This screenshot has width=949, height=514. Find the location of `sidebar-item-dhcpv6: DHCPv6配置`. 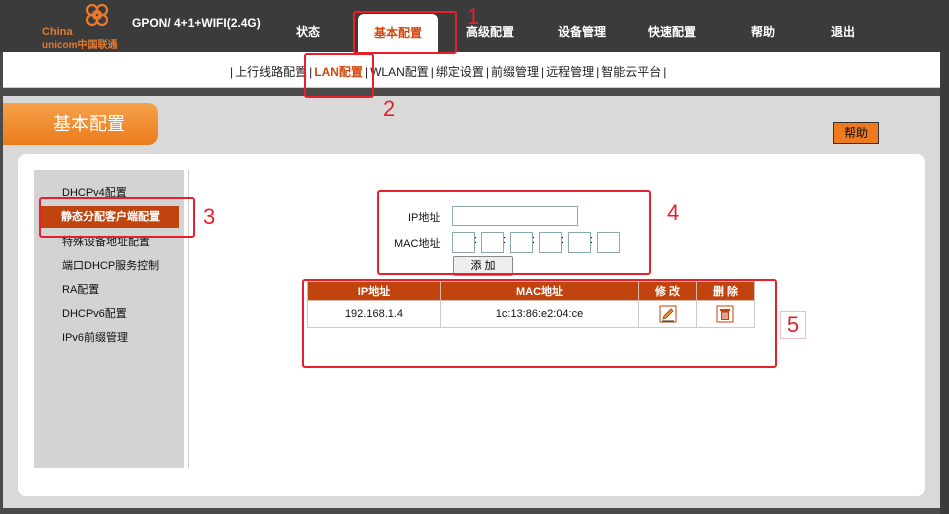

sidebar-item-dhcpv6: DHCPv6配置 is located at coordinates (94, 313).